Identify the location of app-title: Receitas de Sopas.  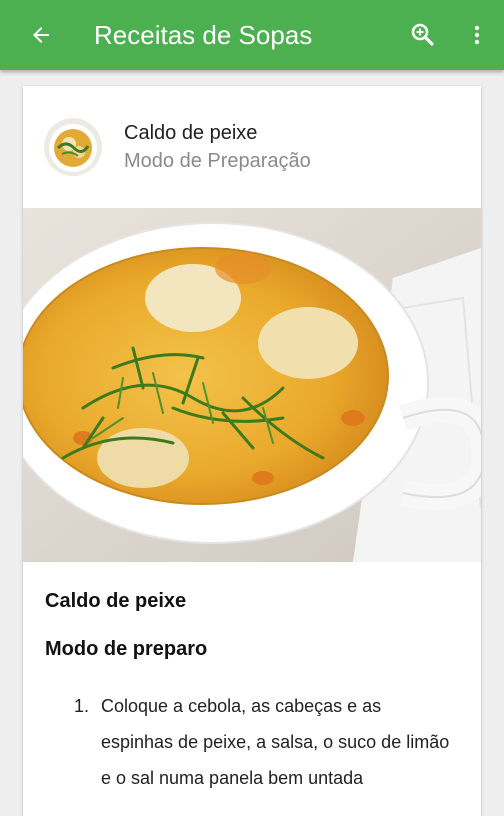
(203, 34).